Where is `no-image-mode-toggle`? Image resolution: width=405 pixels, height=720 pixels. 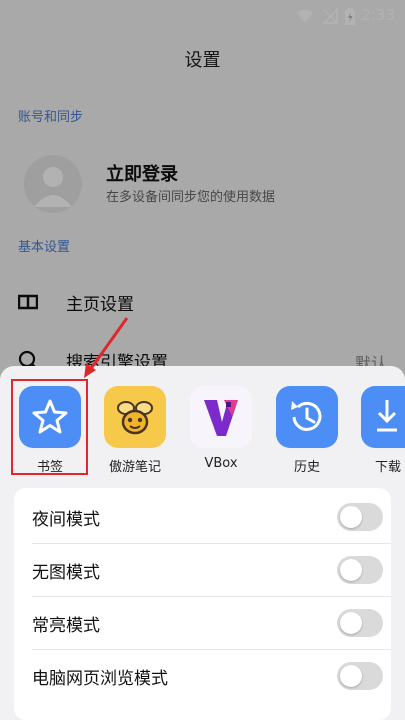
no-image-mode-toggle is located at coordinates (360, 570).